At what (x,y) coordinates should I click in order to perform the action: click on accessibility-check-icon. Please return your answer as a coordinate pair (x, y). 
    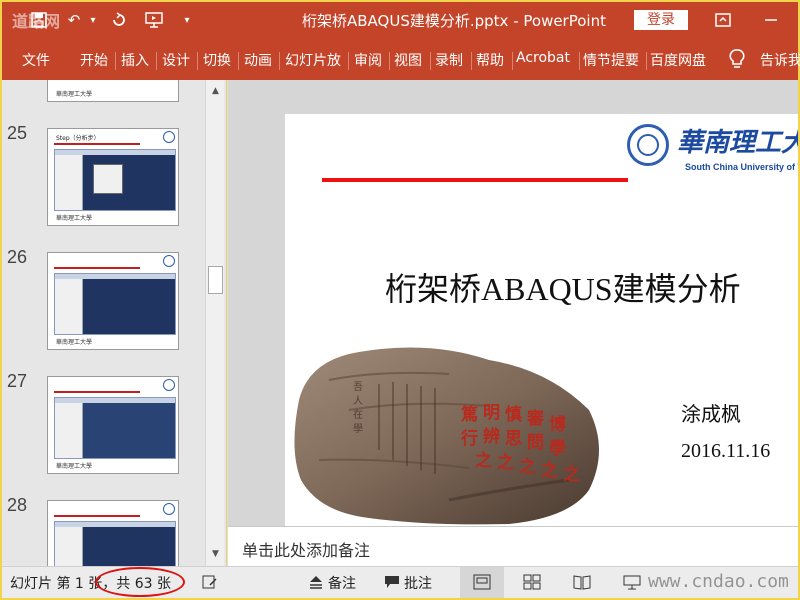
    Looking at the image, I should click on (210, 582).